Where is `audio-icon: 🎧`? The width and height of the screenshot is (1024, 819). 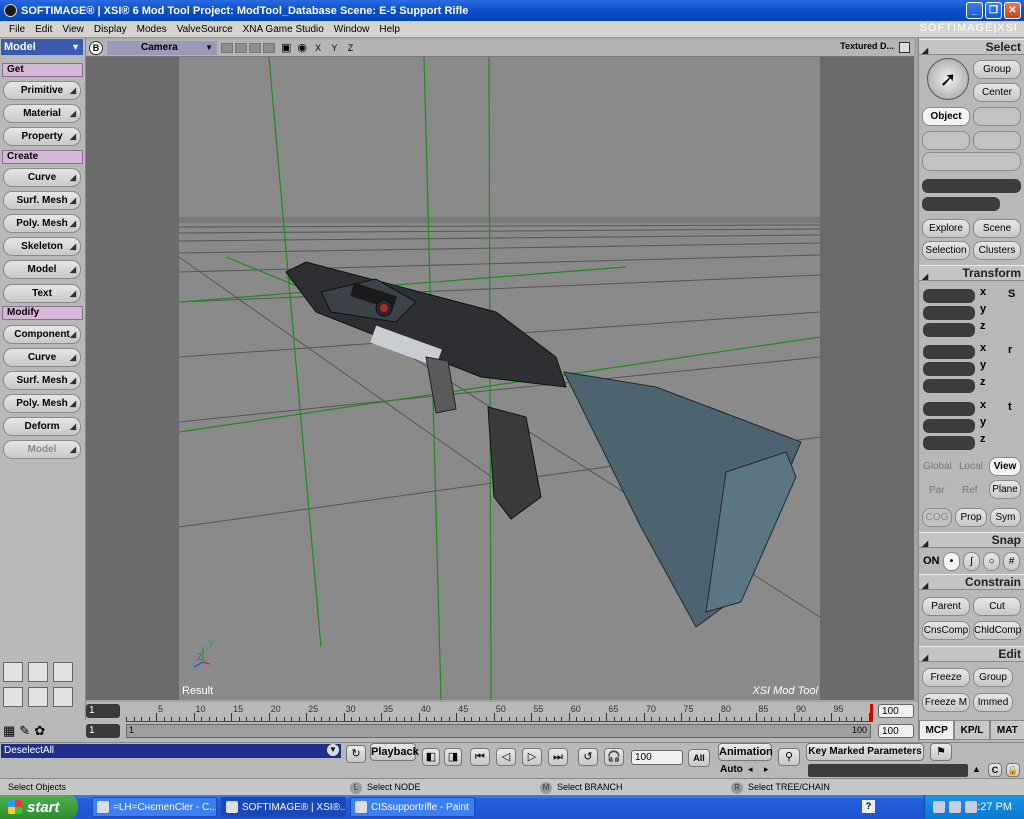
audio-icon: 🎧 is located at coordinates (614, 757).